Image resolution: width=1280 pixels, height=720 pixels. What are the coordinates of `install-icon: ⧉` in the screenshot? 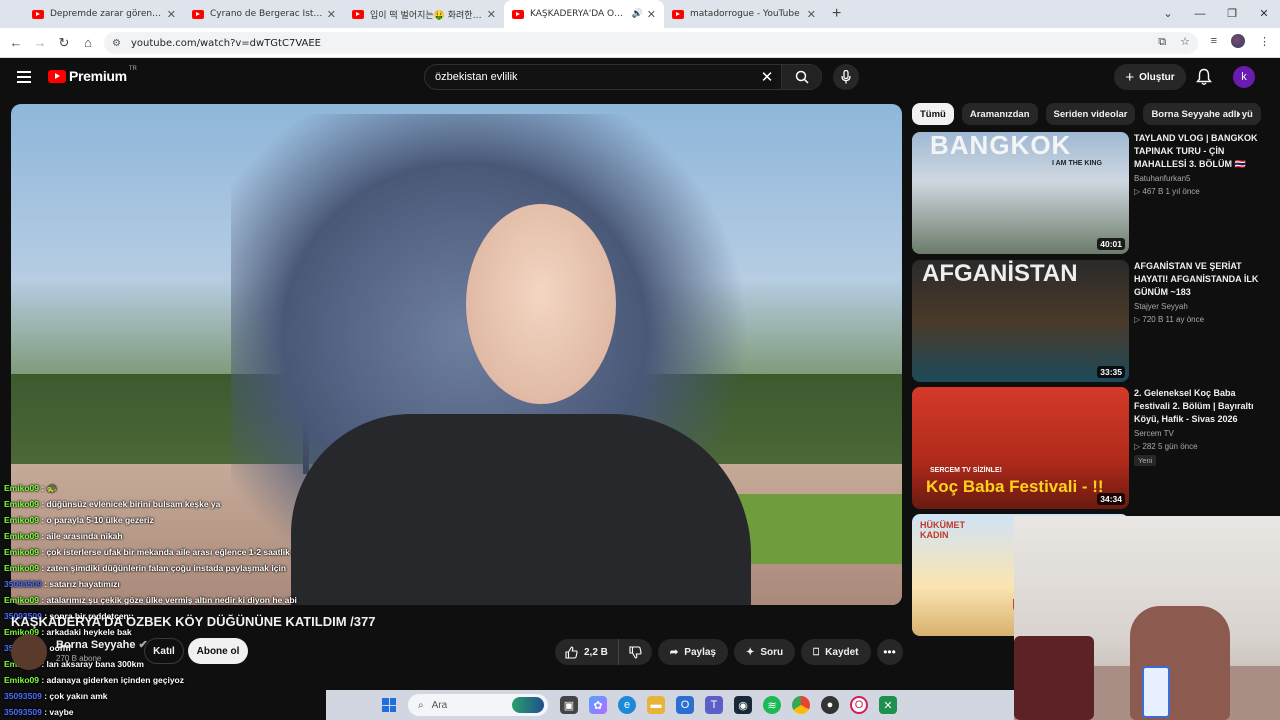 It's located at (1162, 42).